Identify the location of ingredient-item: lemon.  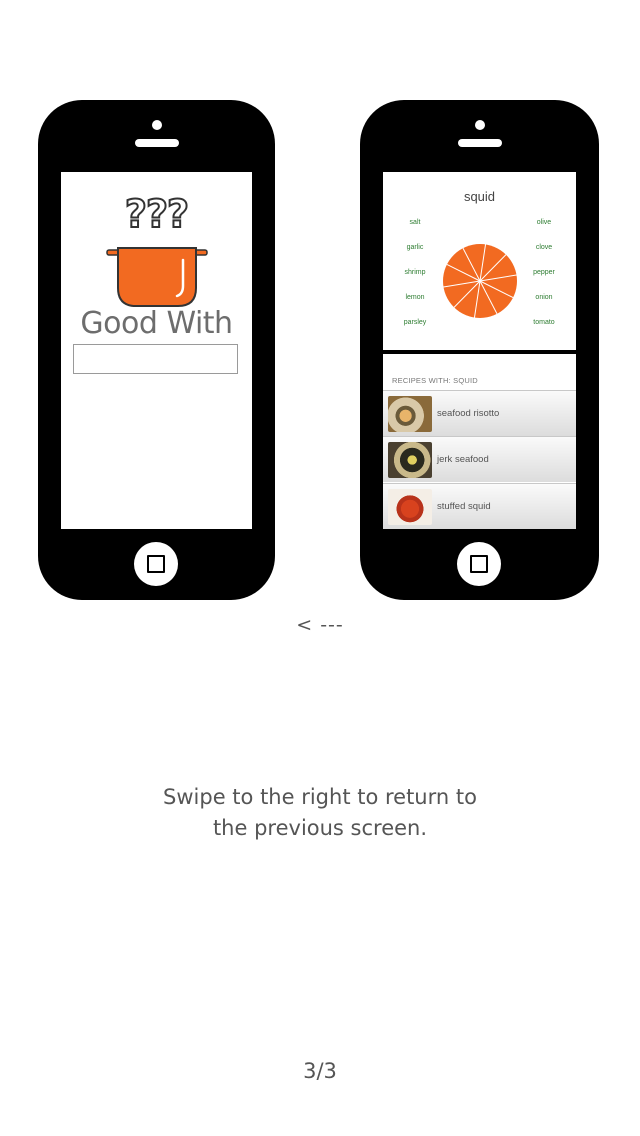
(415, 297).